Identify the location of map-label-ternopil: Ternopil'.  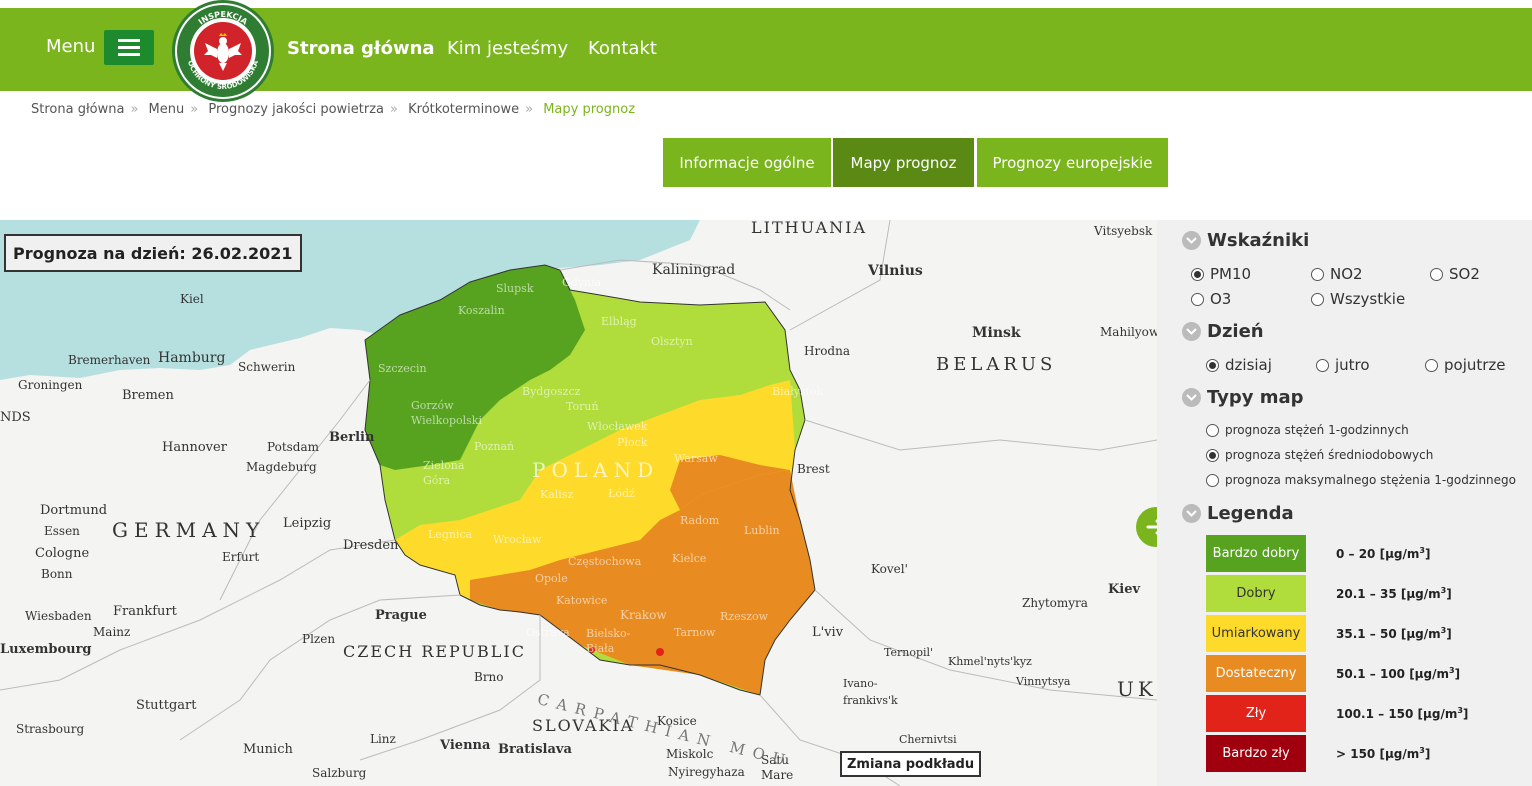
(909, 652).